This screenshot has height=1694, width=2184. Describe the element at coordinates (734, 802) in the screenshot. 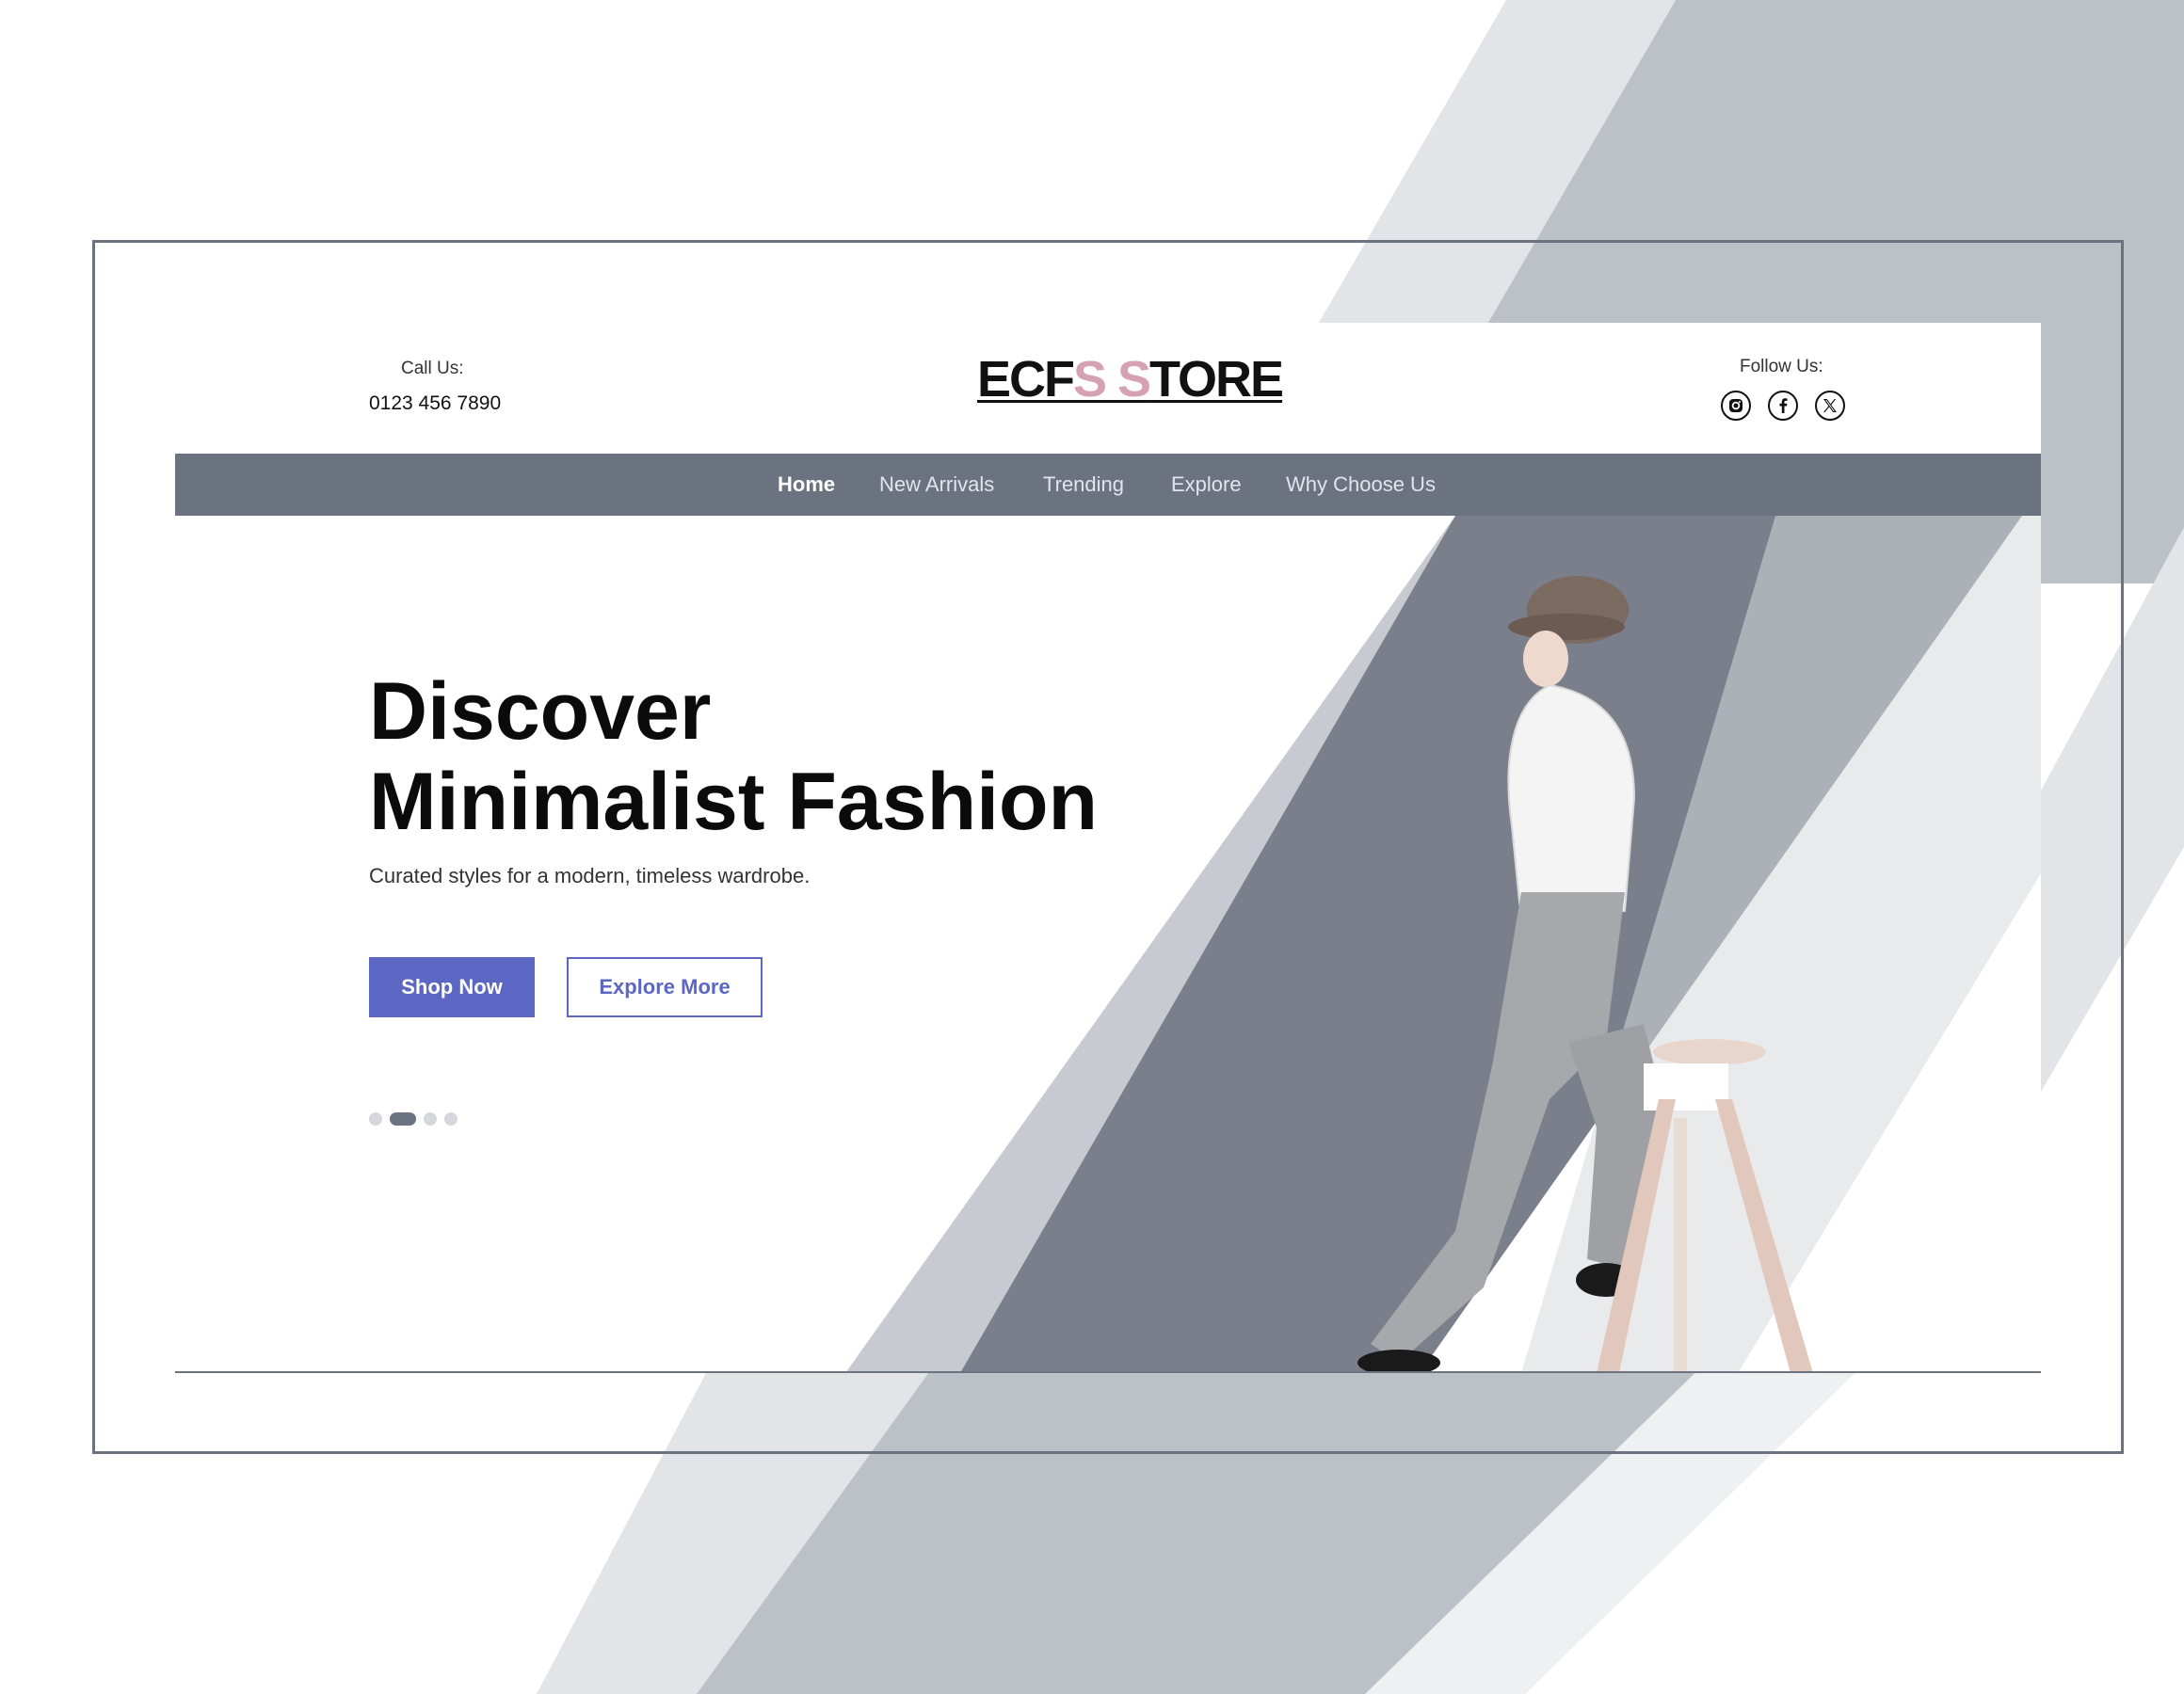

I see `hero-title-line2: Minimalist Fashion` at that location.